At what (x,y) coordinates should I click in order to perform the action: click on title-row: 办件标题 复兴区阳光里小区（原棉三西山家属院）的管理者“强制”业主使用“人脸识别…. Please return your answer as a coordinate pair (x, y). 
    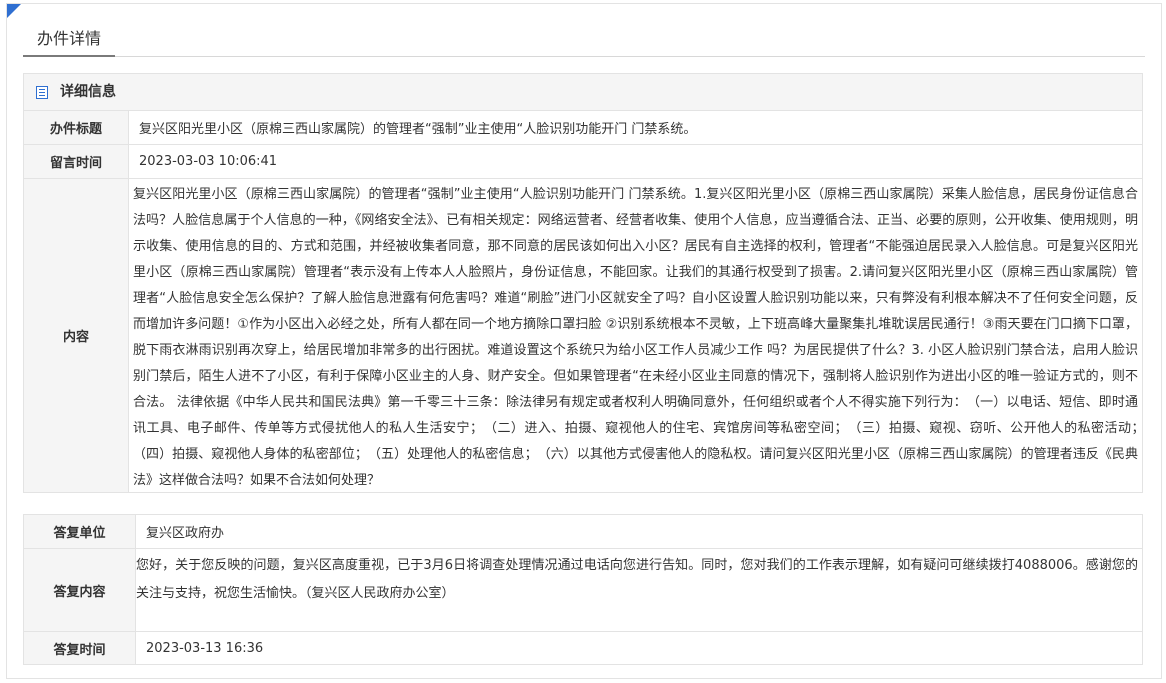
    Looking at the image, I should click on (583, 128).